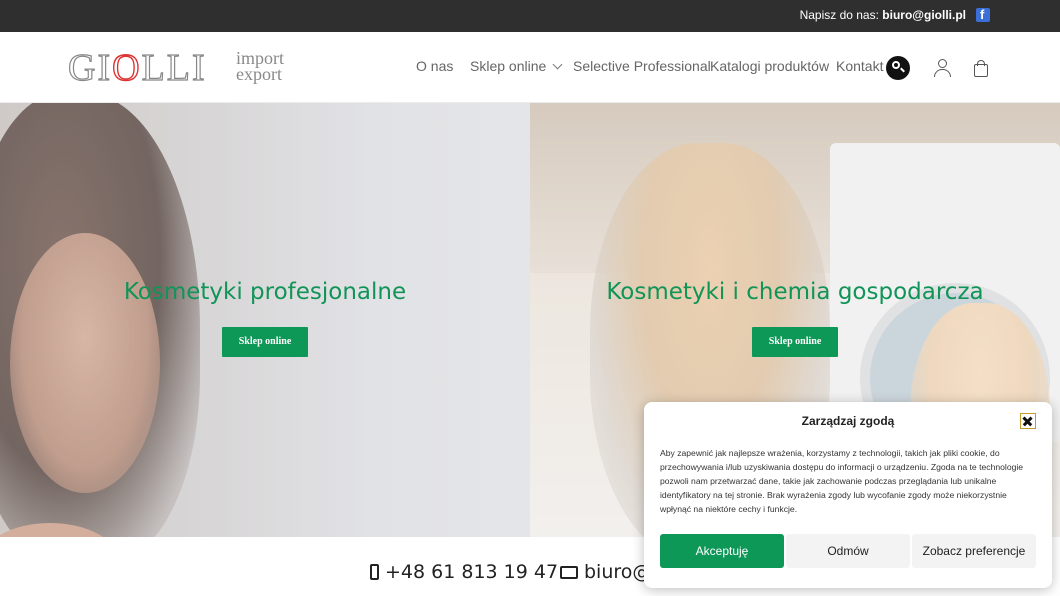 The image size is (1060, 596). Describe the element at coordinates (974, 551) in the screenshot. I see `preferences-button: Zobacz preferencje` at that location.